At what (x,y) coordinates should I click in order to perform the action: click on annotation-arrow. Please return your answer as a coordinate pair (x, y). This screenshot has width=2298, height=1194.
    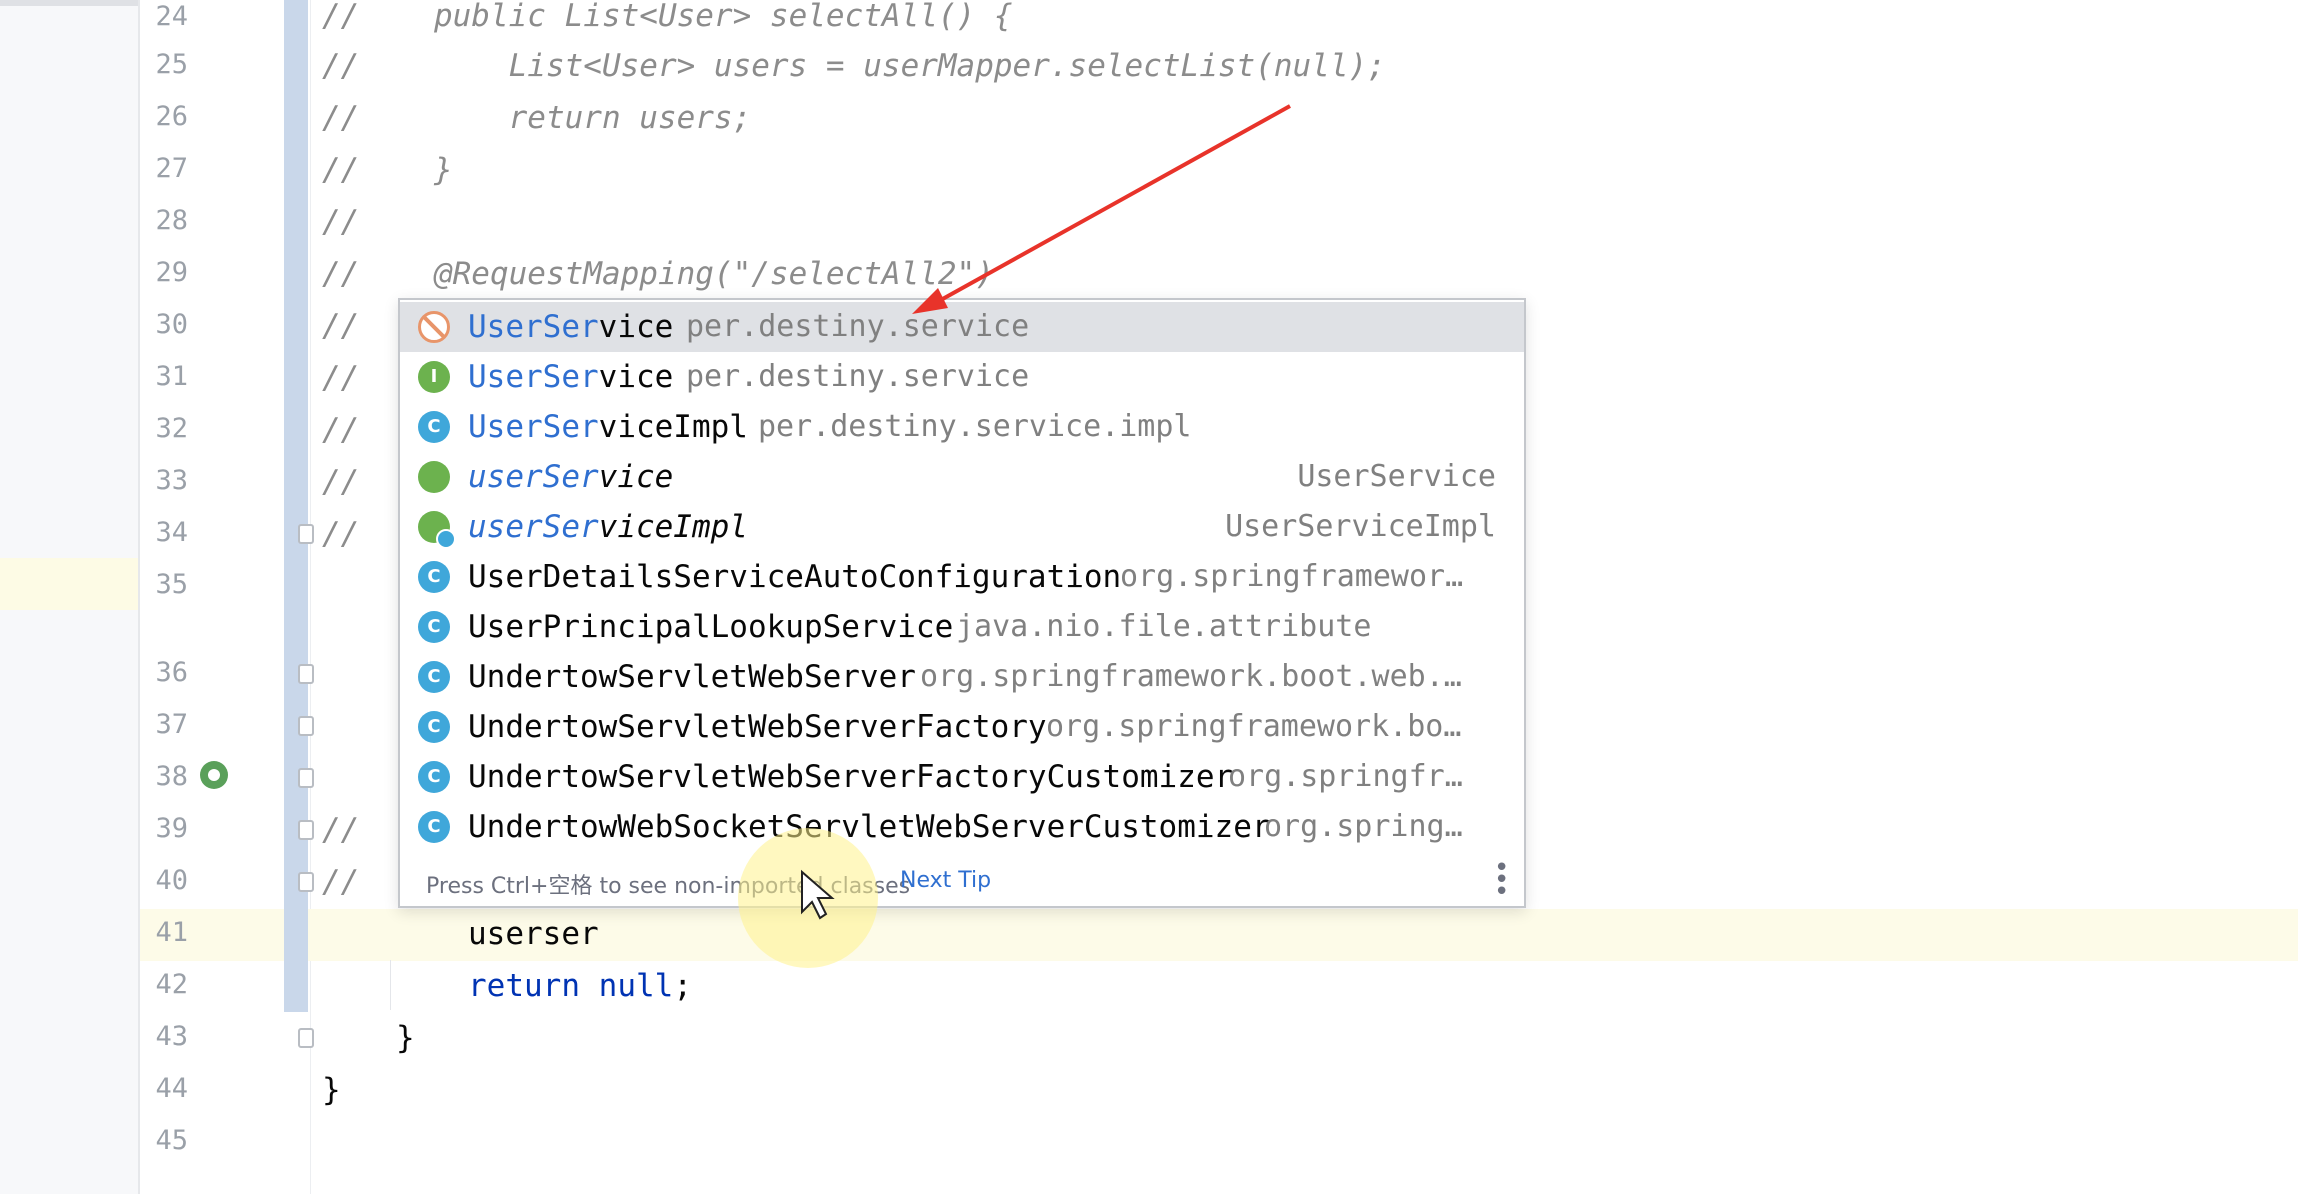
    Looking at the image, I should click on (1046, 512).